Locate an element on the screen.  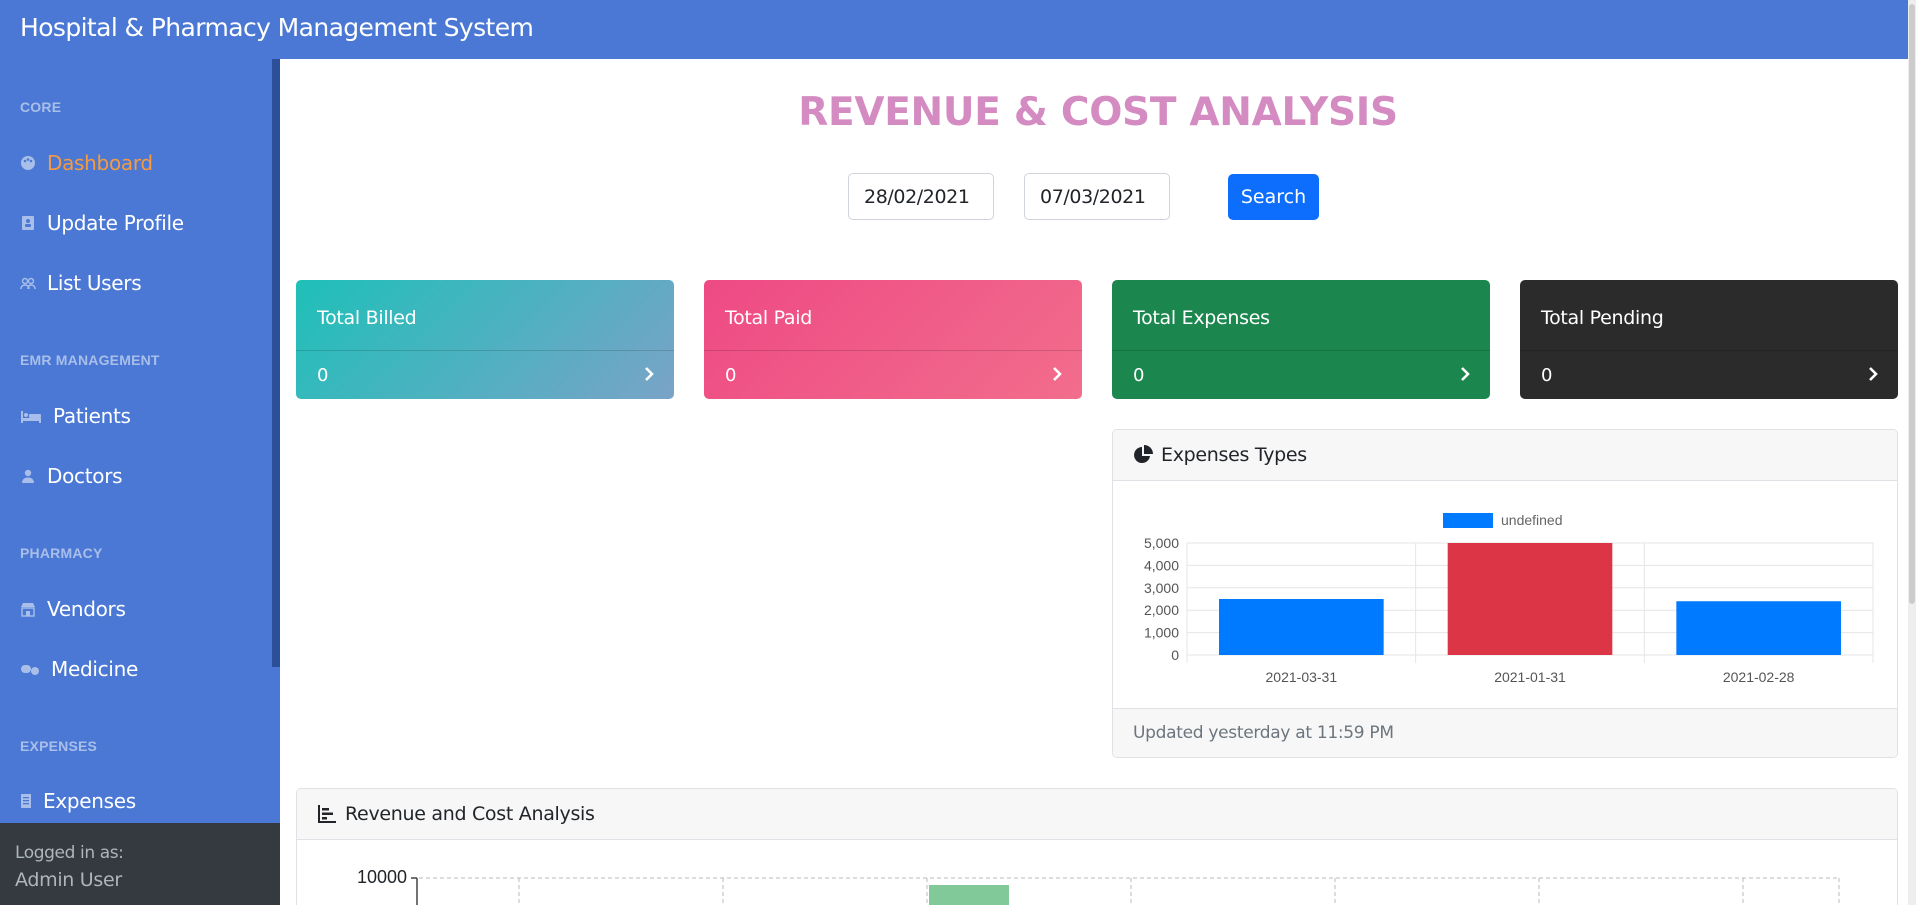
legend-label: undefined is located at coordinates (1532, 520).